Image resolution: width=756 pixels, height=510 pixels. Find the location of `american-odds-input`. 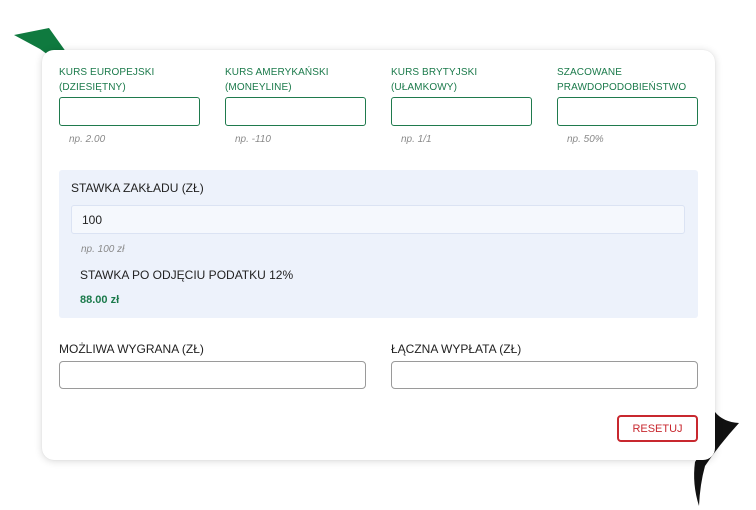

american-odds-input is located at coordinates (295, 111).